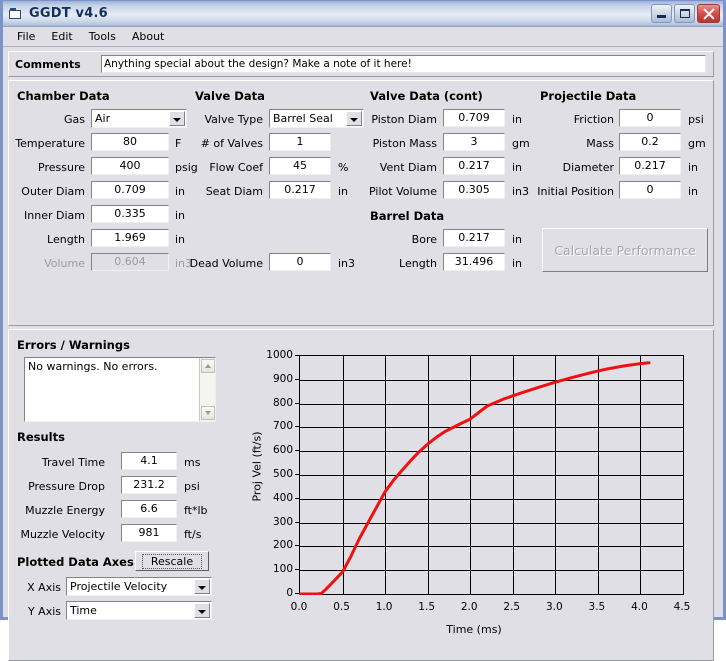 The height and width of the screenshot is (661, 726). I want to click on result-travel-time-label: Travel Time, so click(73, 462).